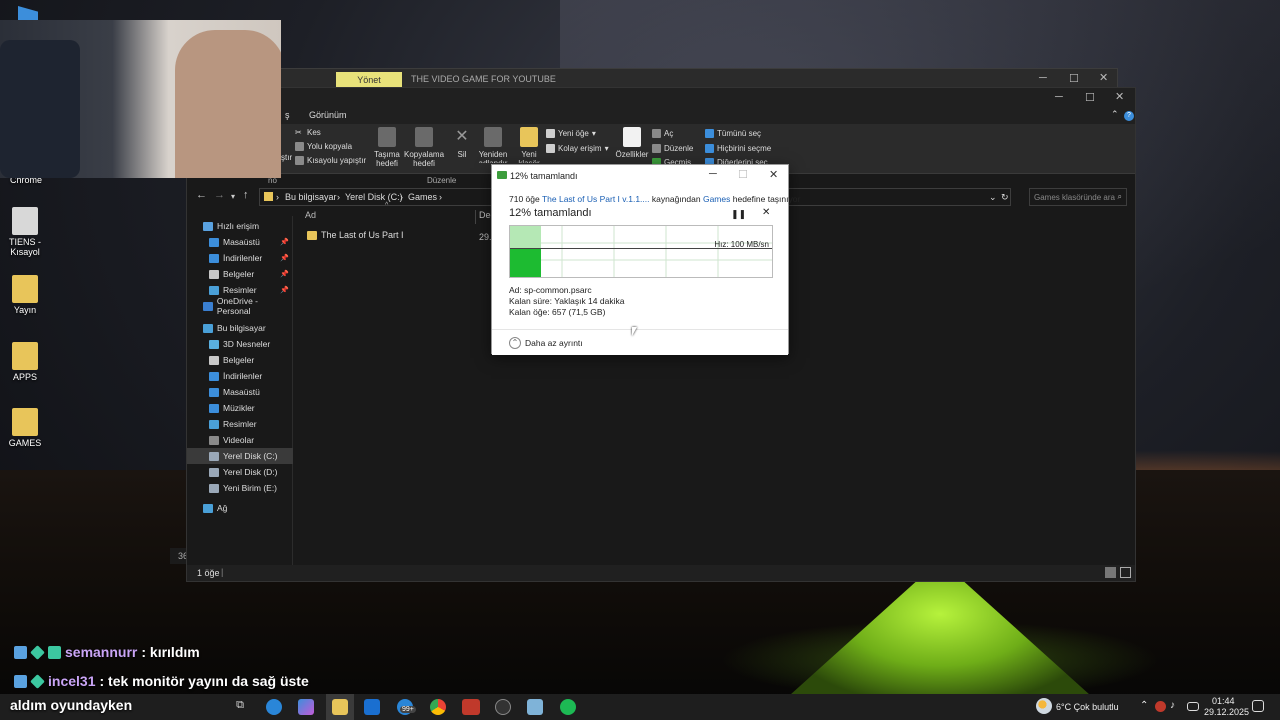  I want to click on nav-item: Yeni Birim (E:), so click(240, 488).